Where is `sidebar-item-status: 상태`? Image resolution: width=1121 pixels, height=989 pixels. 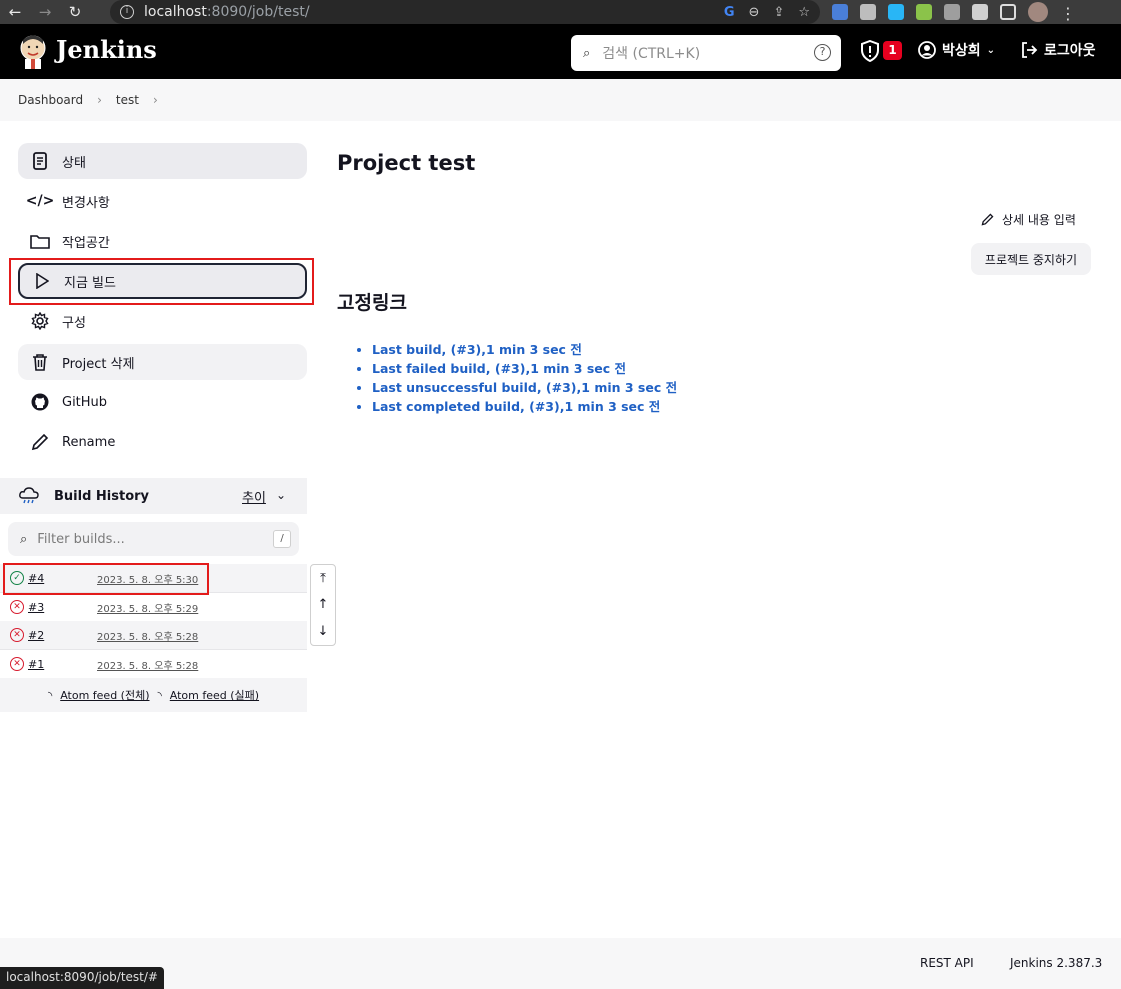 sidebar-item-status: 상태 is located at coordinates (162, 161).